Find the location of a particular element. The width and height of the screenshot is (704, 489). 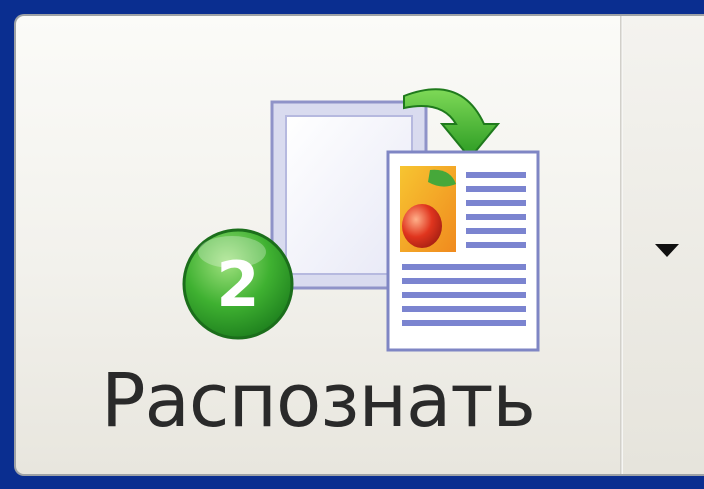

step-badge-icon: 2 is located at coordinates (238, 284).